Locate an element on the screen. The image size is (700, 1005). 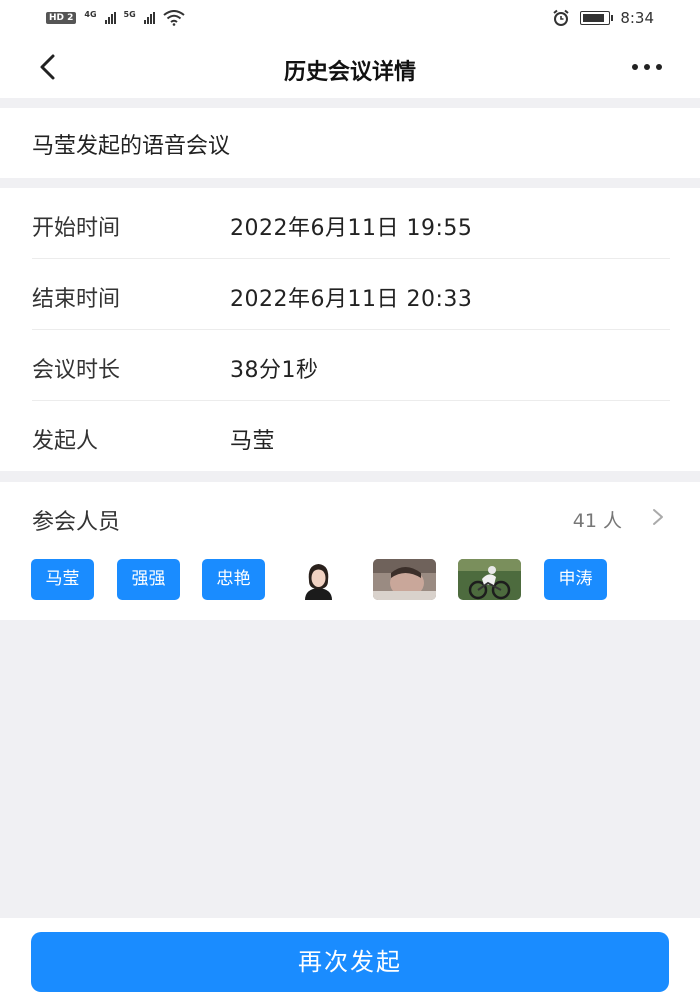
participants-header: 参会人员 41 人 is located at coordinates (349, 518).